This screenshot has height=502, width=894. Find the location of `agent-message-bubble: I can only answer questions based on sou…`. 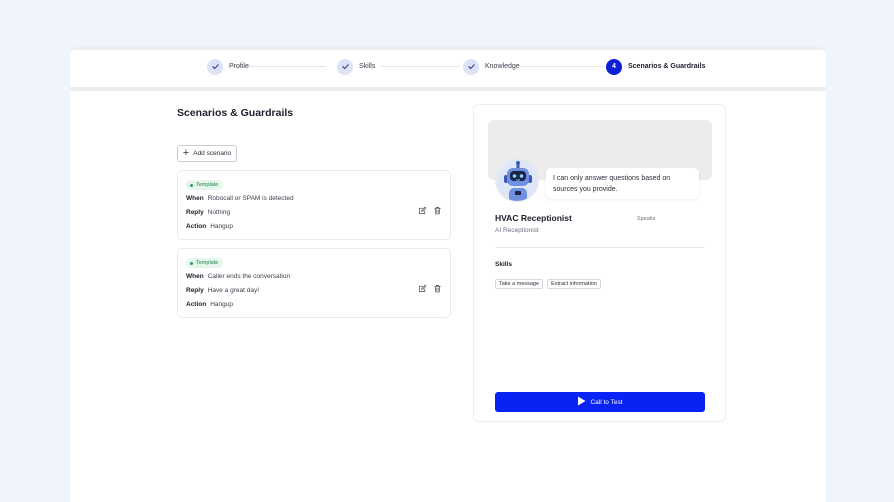

agent-message-bubble: I can only answer questions based on sou… is located at coordinates (622, 183).